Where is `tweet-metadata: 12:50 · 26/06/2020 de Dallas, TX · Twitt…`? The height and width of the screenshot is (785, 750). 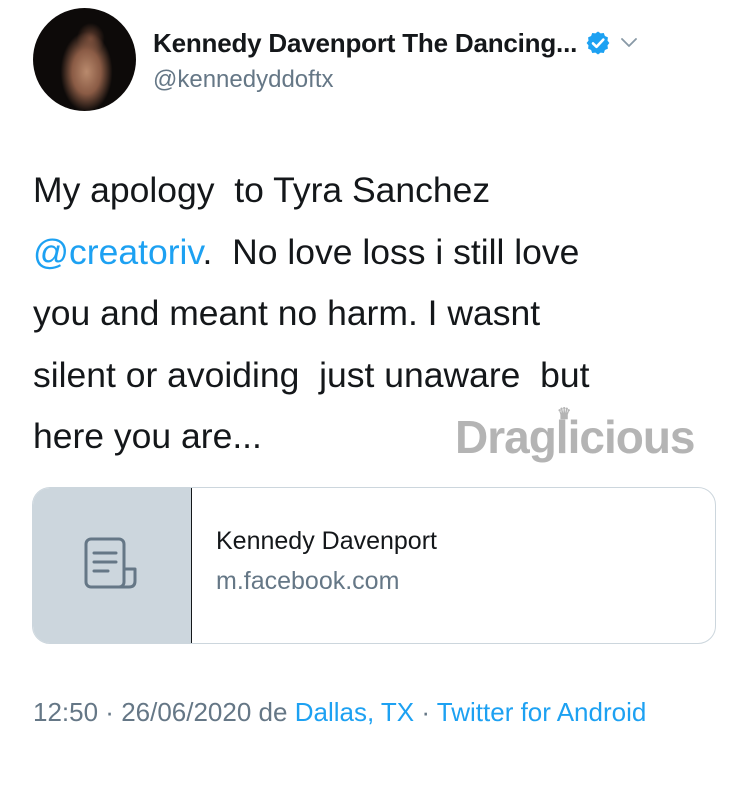 tweet-metadata: 12:50 · 26/06/2020 de Dallas, TX · Twitt… is located at coordinates (373, 712).